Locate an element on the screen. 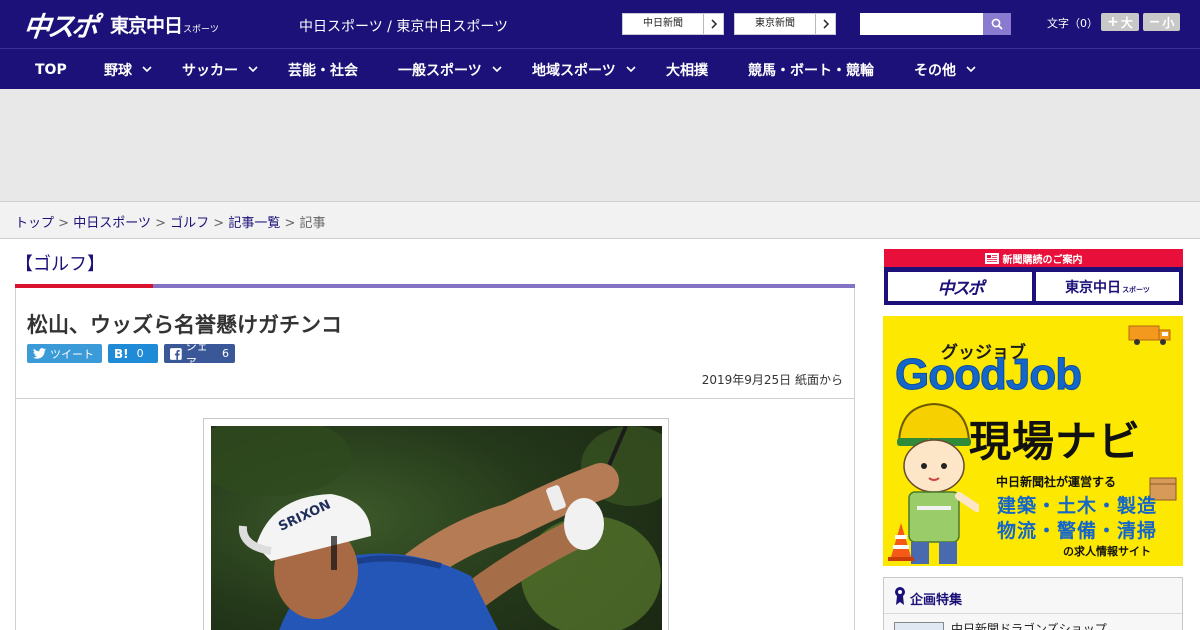 Image resolution: width=1200 pixels, height=630 pixels. section-title: 【ゴルフ】 is located at coordinates (60, 264).